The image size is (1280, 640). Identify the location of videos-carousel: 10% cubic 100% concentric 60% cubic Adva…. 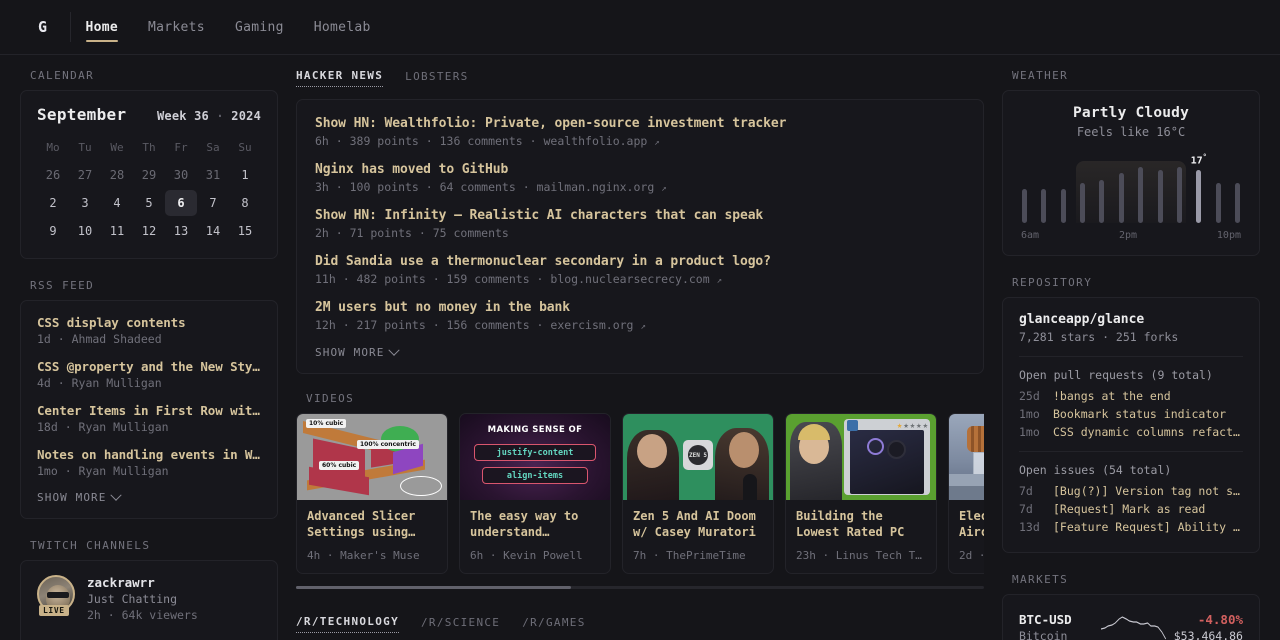
(640, 493).